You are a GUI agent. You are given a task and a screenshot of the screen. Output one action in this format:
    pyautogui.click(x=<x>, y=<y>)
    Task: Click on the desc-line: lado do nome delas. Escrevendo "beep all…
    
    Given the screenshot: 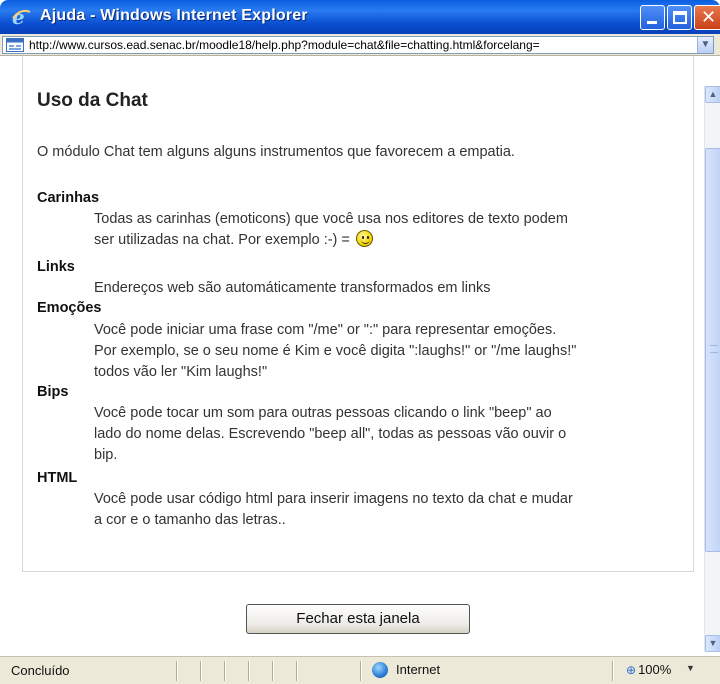 What is the action you would take?
    pyautogui.click(x=330, y=434)
    